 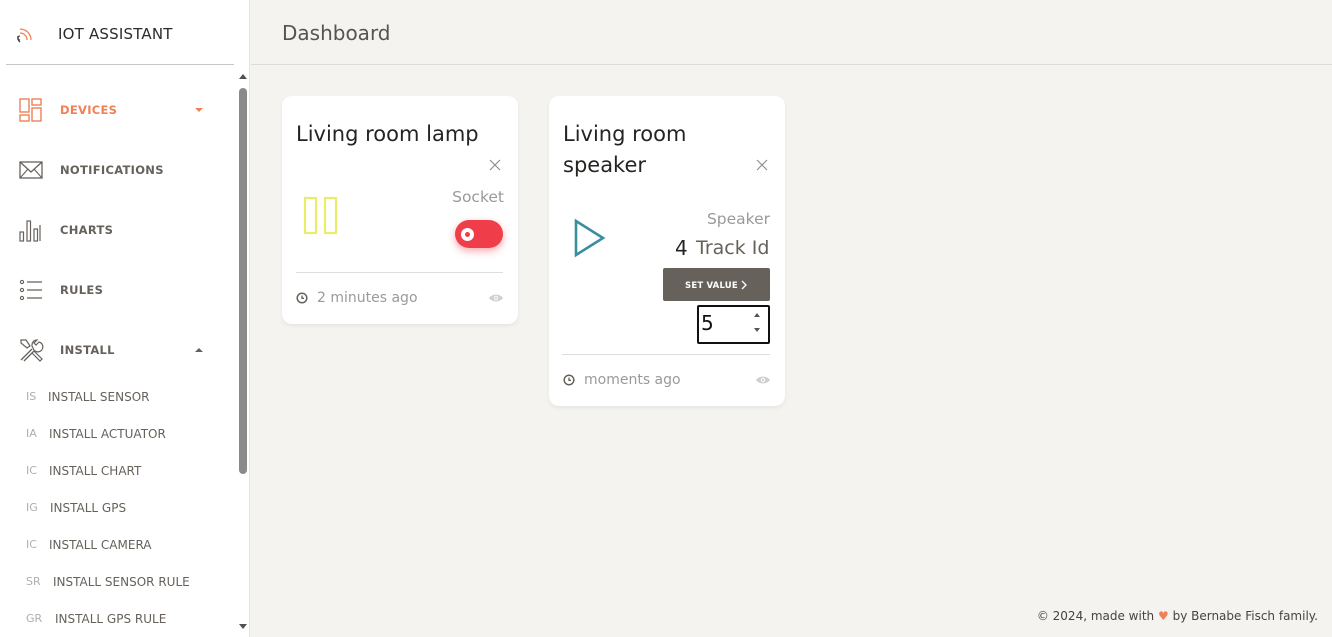 I want to click on app-title: IOT ASSISTANT, so click(x=115, y=34).